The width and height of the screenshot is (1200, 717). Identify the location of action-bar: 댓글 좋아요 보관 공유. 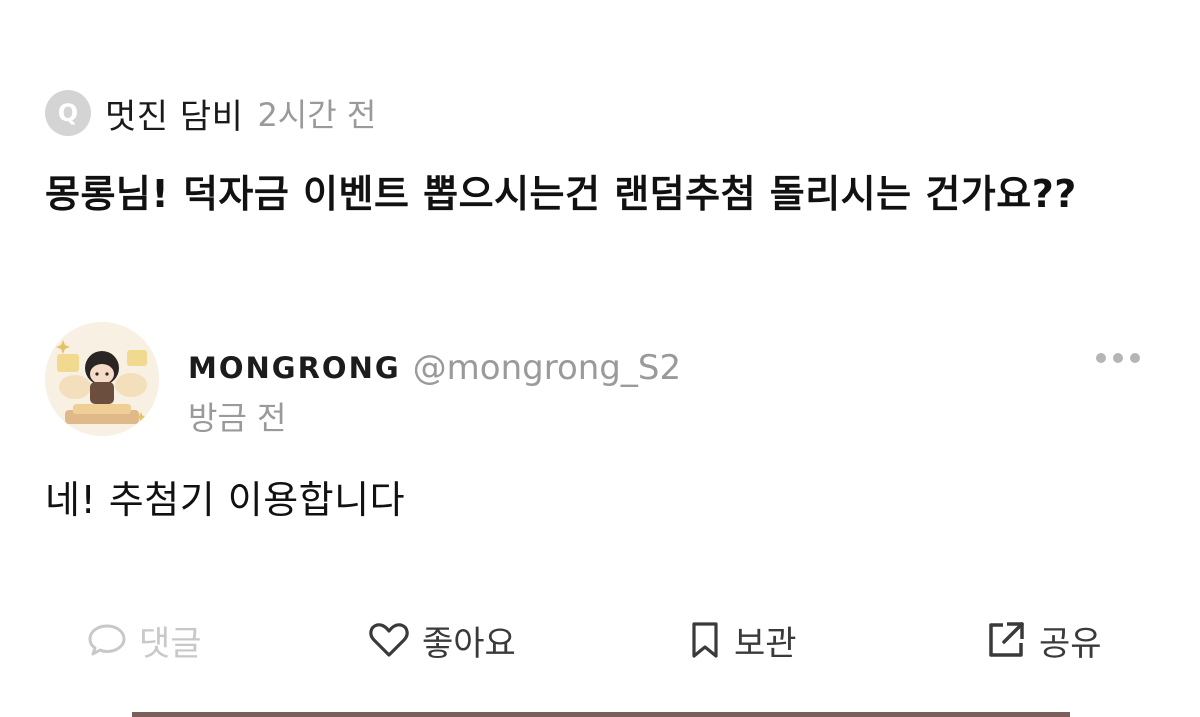
(600, 640).